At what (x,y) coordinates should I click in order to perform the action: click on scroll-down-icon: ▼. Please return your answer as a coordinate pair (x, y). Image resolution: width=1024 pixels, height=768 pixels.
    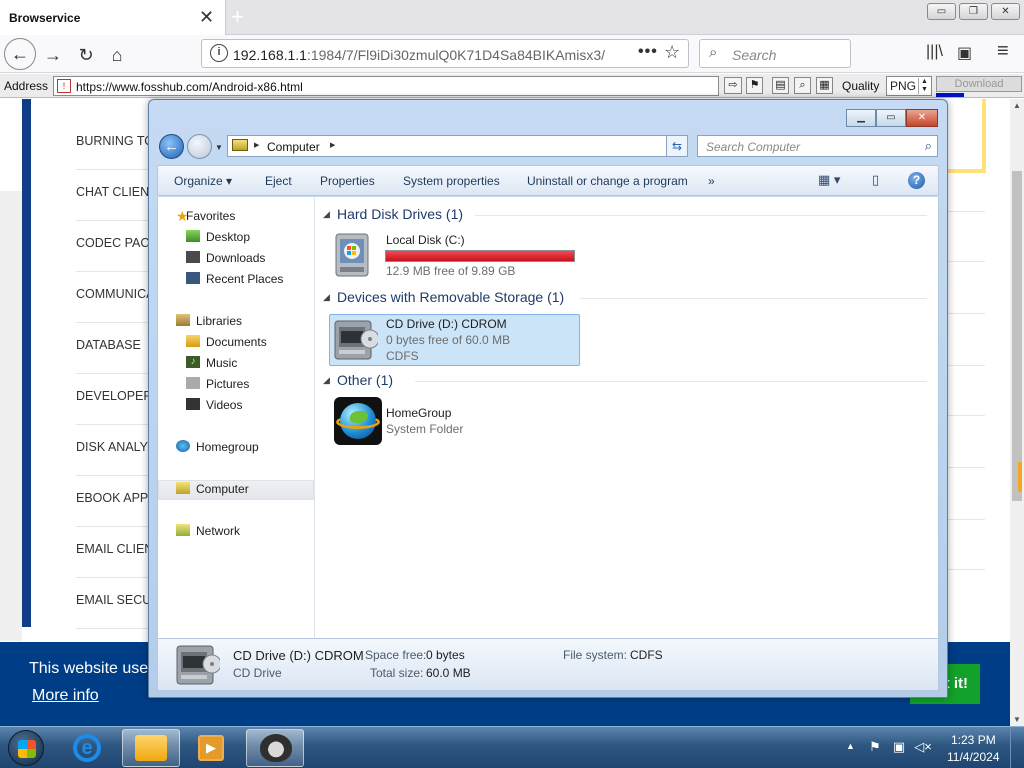
    Looking at the image, I should click on (1017, 719).